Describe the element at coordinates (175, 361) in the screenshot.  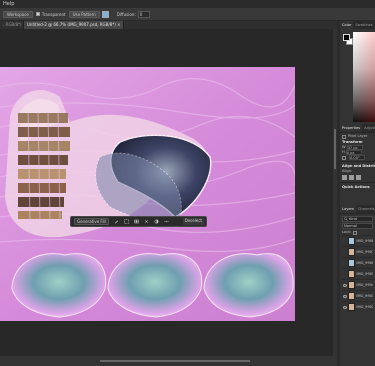
I see `horizontal-scroll-thumb` at that location.